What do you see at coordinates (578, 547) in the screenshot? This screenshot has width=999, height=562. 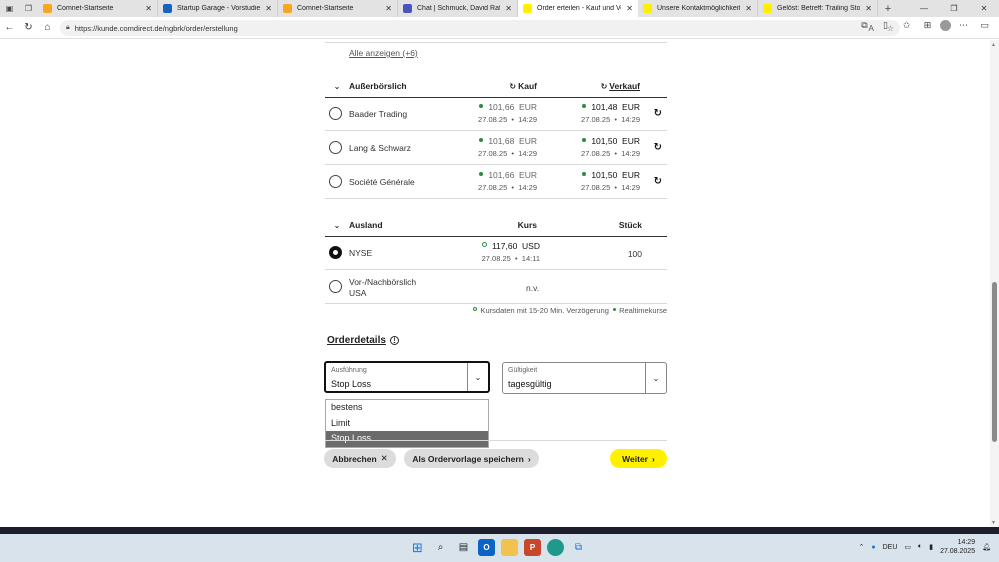 I see `app-icon: ⧉` at bounding box center [578, 547].